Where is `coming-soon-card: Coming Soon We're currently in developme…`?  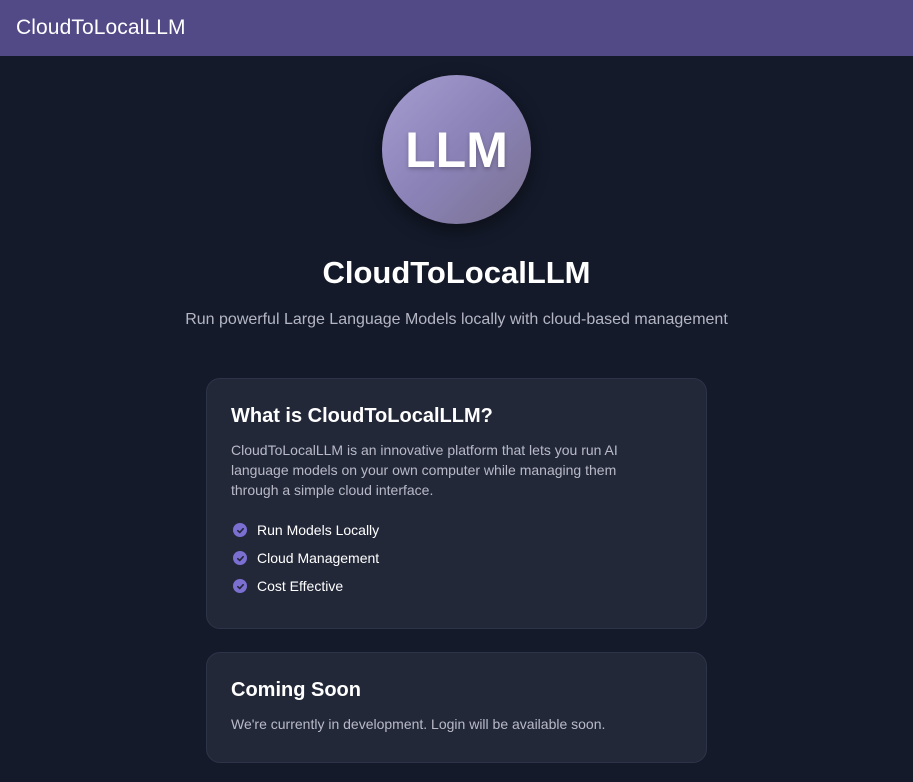
coming-soon-card: Coming Soon We're currently in developme… is located at coordinates (456, 707).